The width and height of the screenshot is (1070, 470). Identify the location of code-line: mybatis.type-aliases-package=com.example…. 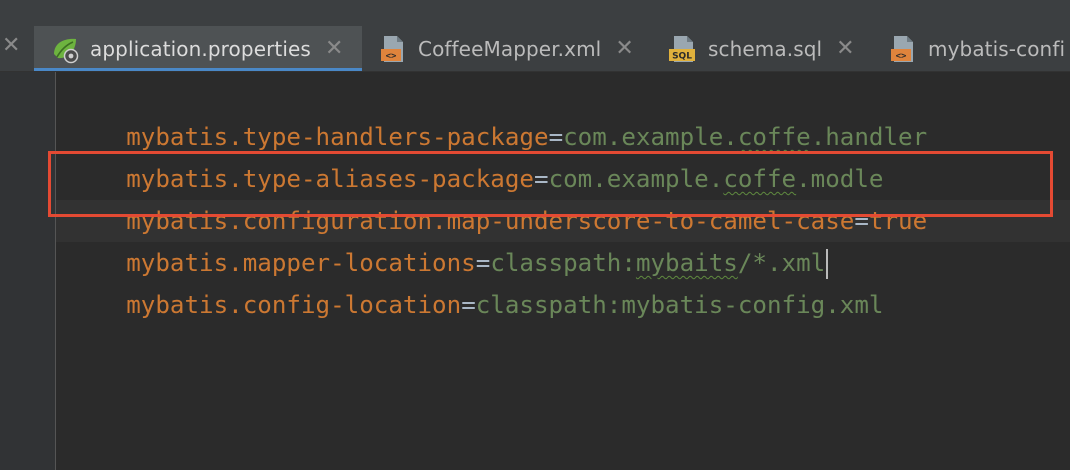
(475, 154).